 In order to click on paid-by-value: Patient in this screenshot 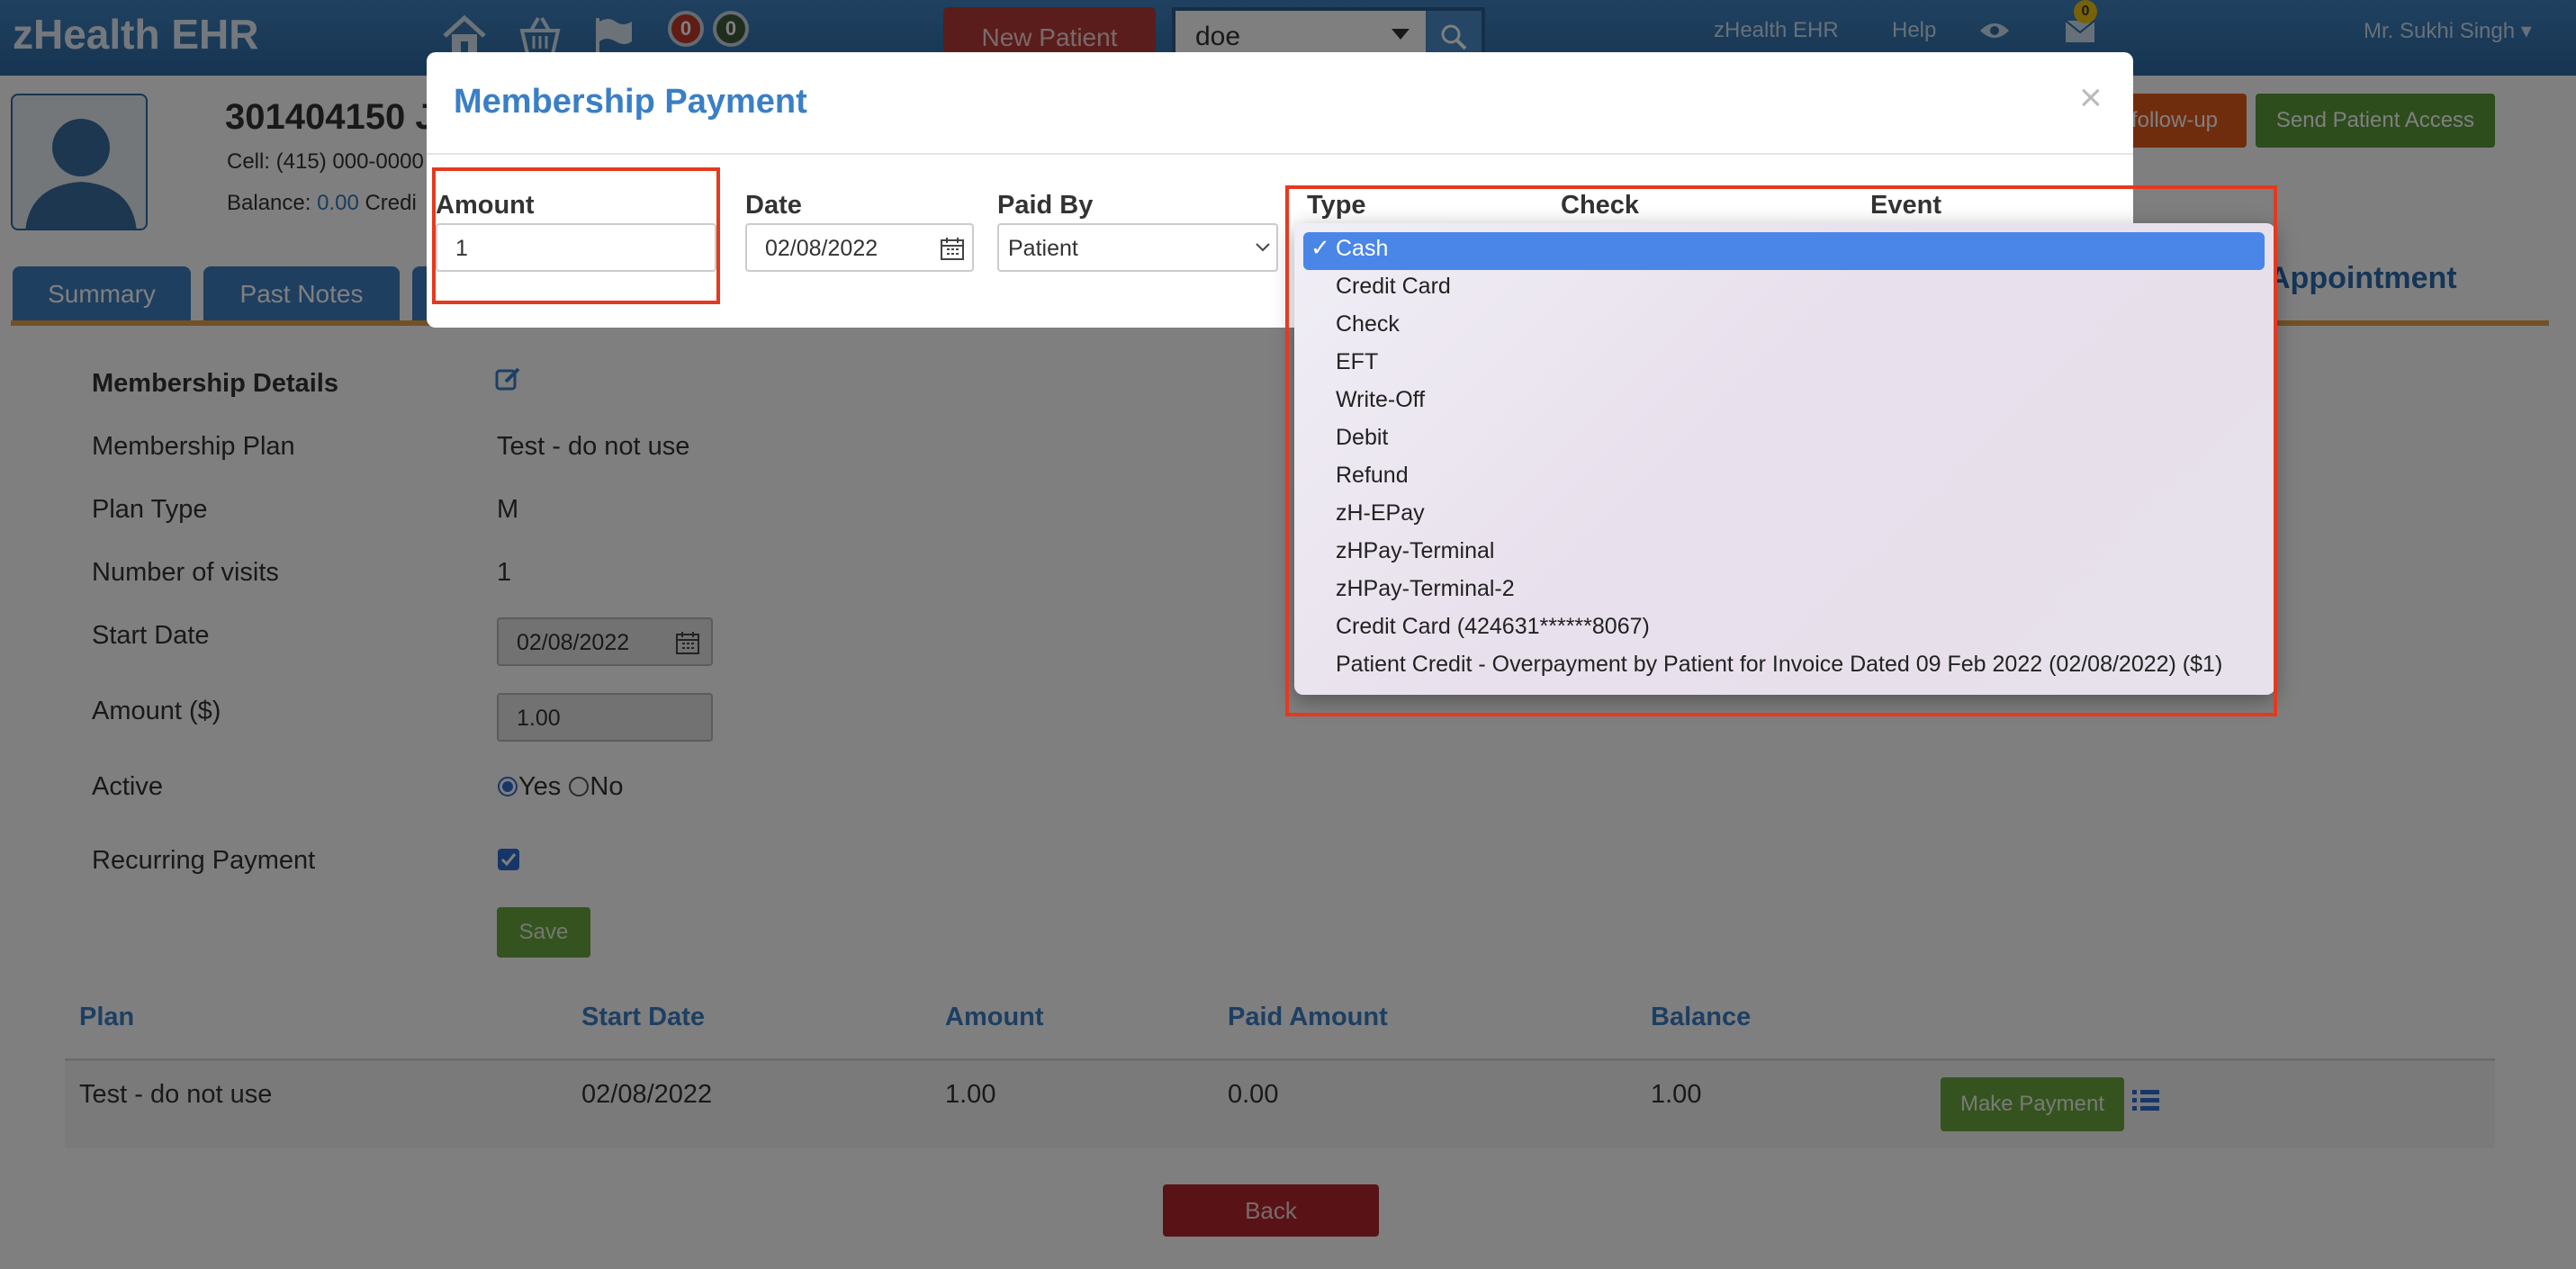, I will do `click(1043, 249)`.